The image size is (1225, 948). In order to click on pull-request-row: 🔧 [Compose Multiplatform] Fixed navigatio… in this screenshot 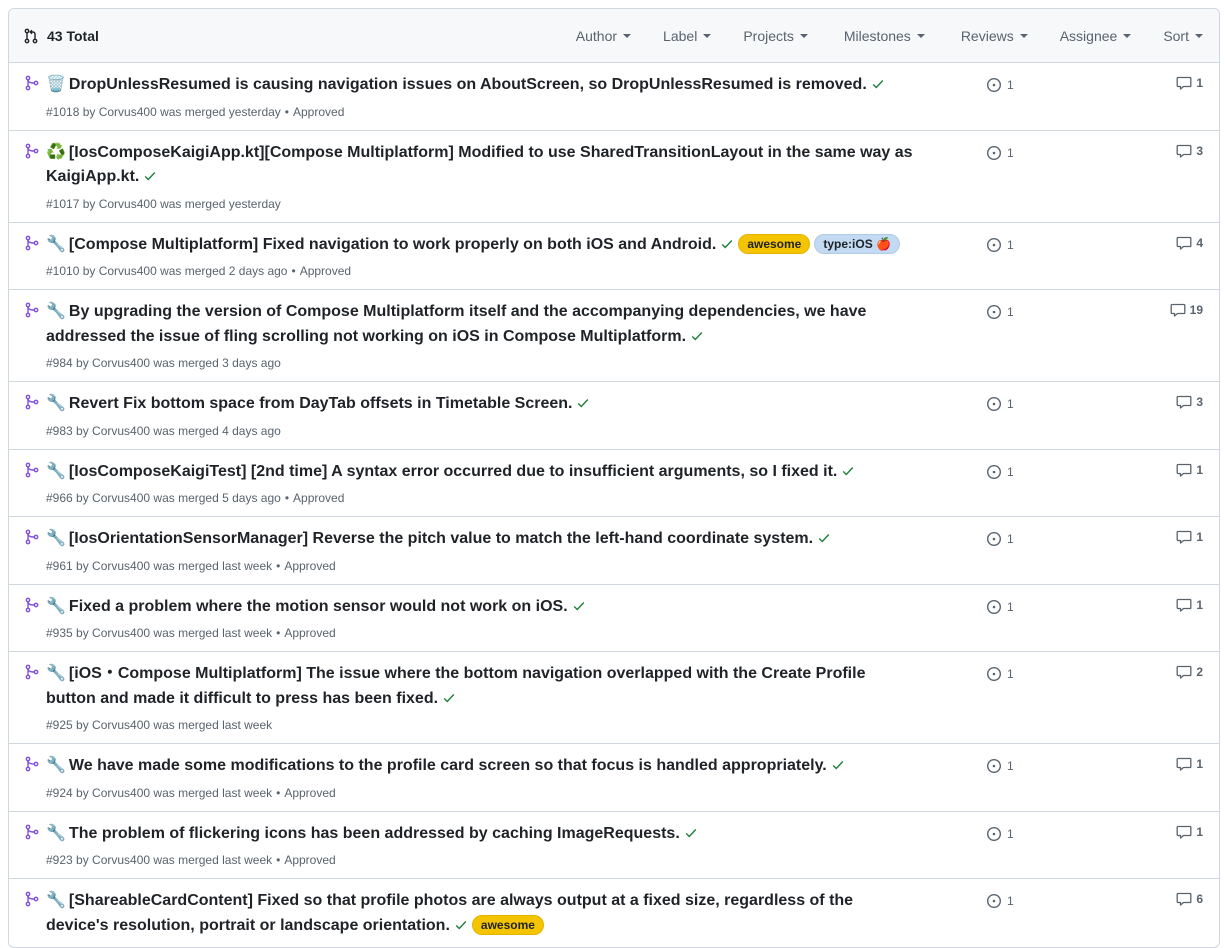, I will do `click(614, 256)`.